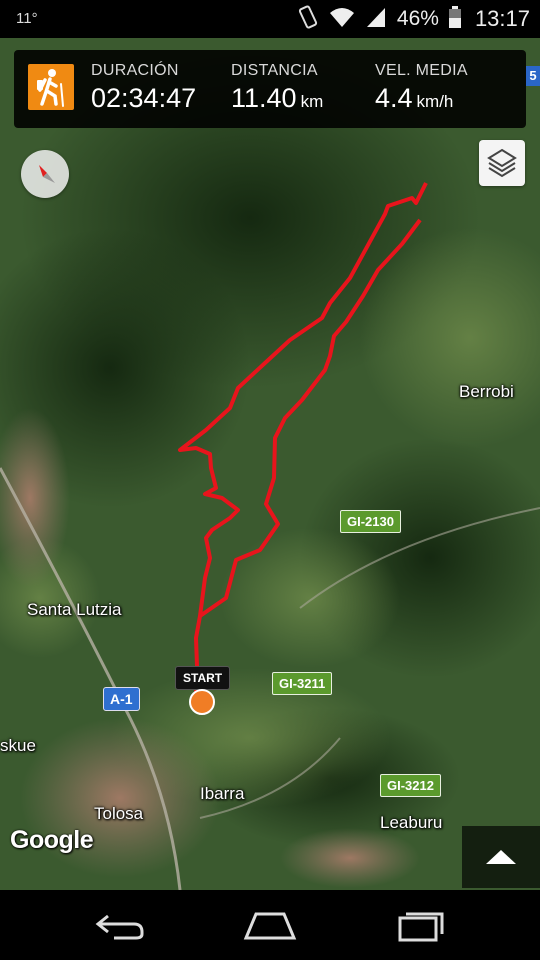  I want to click on back-icon, so click(119, 927).